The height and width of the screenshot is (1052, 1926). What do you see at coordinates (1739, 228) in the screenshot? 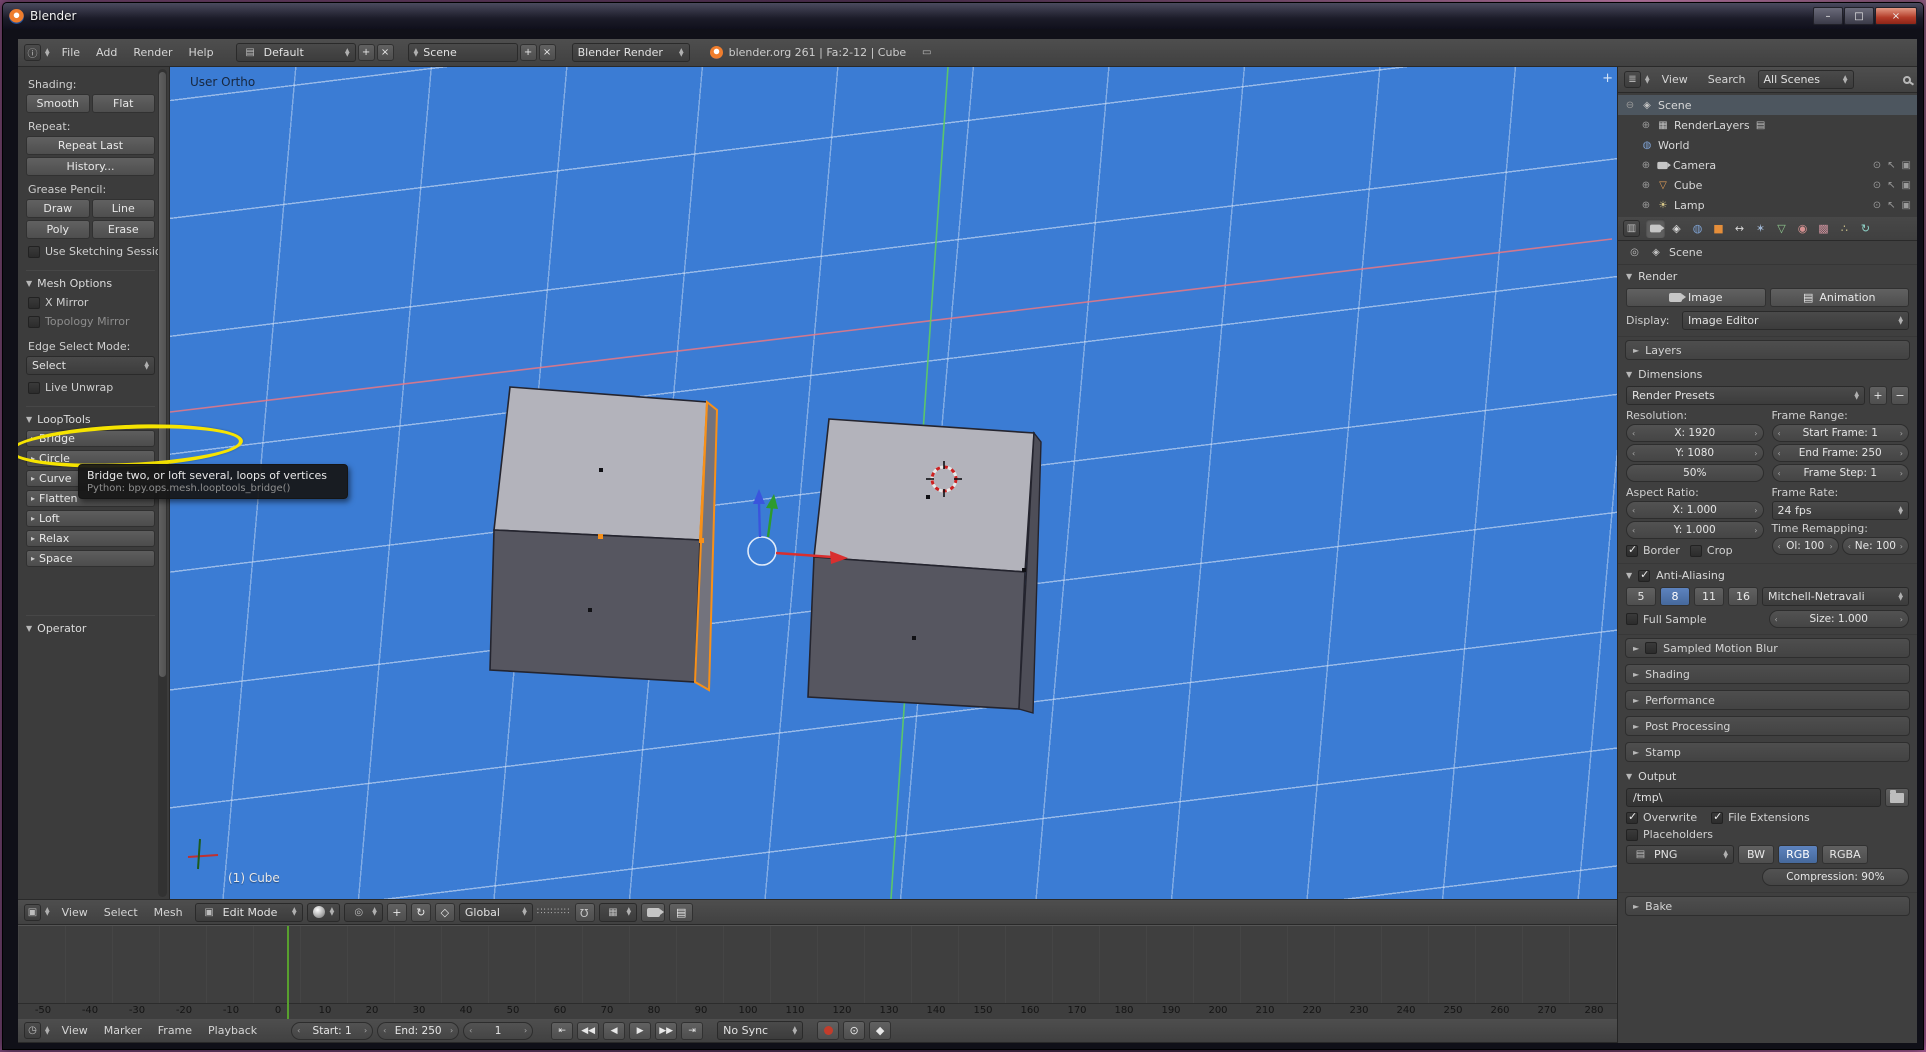
I see `constraints-tab: ↔` at bounding box center [1739, 228].